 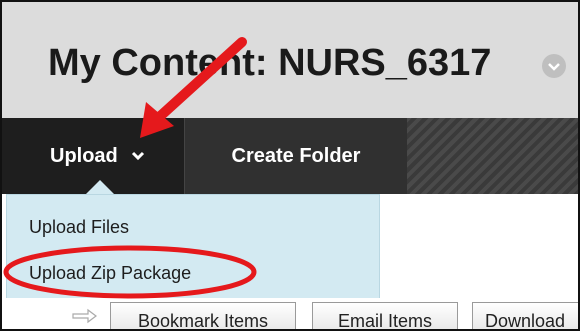 I want to click on toolbar-pattern, so click(x=492, y=156).